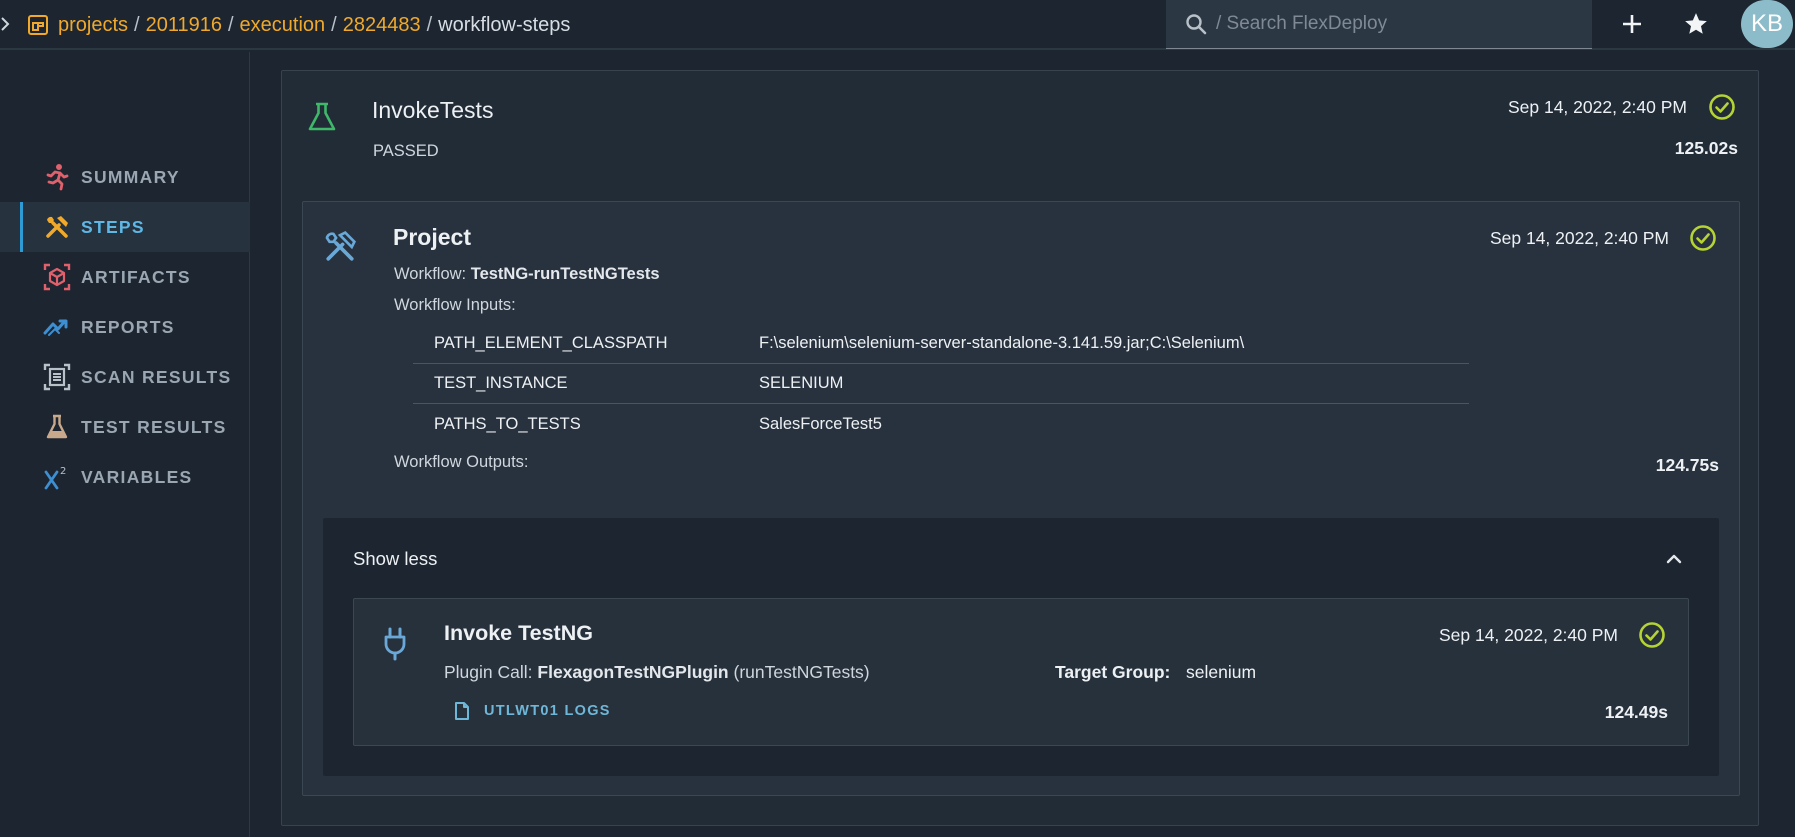 This screenshot has height=837, width=1795. Describe the element at coordinates (801, 672) in the screenshot. I see `plugin-operation: (runTestNGTests)` at that location.